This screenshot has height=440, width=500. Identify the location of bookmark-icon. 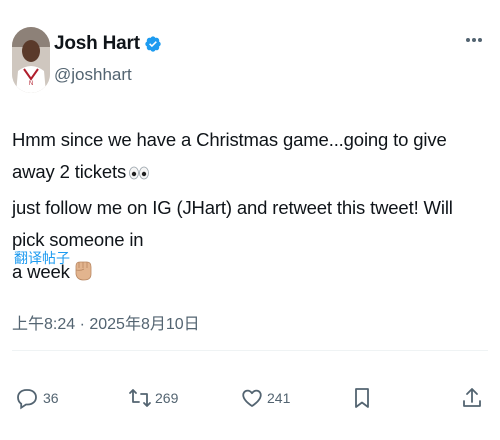
(362, 398).